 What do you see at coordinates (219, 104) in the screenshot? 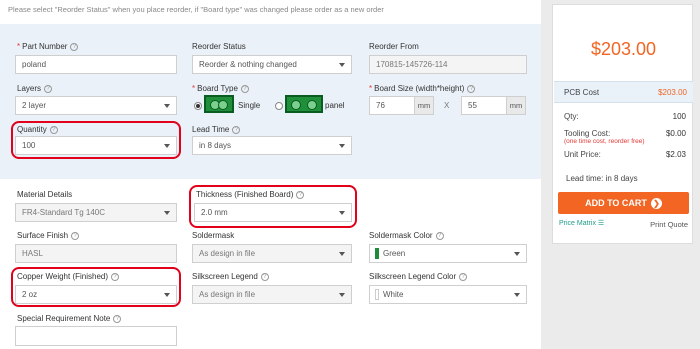
I see `single-board-icon` at bounding box center [219, 104].